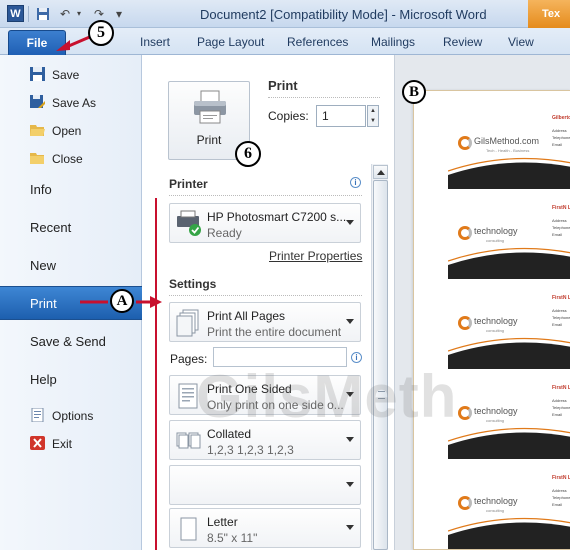 The width and height of the screenshot is (570, 550). Describe the element at coordinates (101, 33) in the screenshot. I see `step-5-callout: 5` at that location.